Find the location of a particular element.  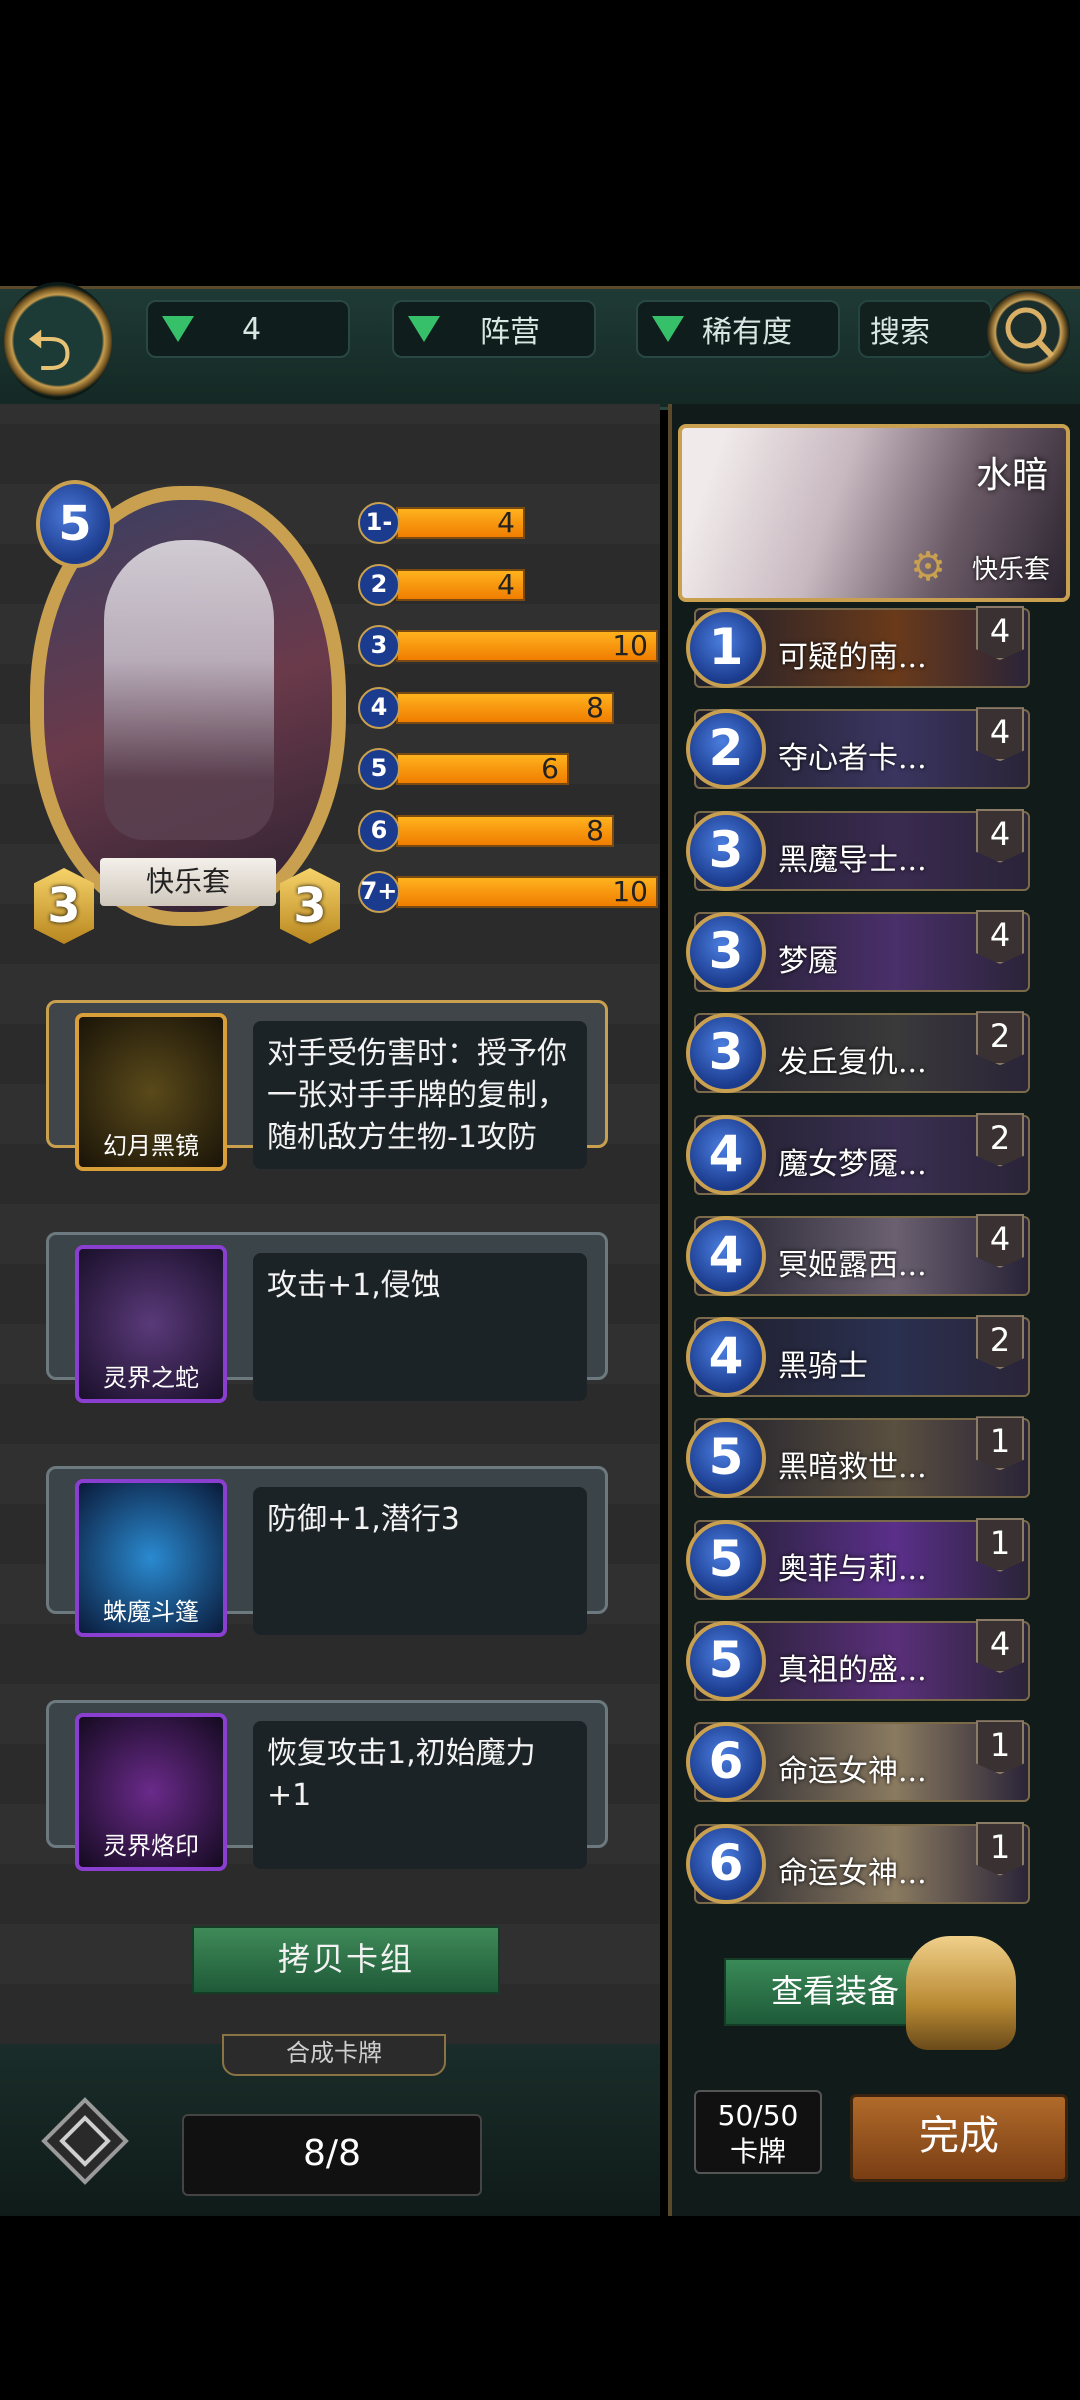

rarity-filter: 稀有度 is located at coordinates (738, 329).